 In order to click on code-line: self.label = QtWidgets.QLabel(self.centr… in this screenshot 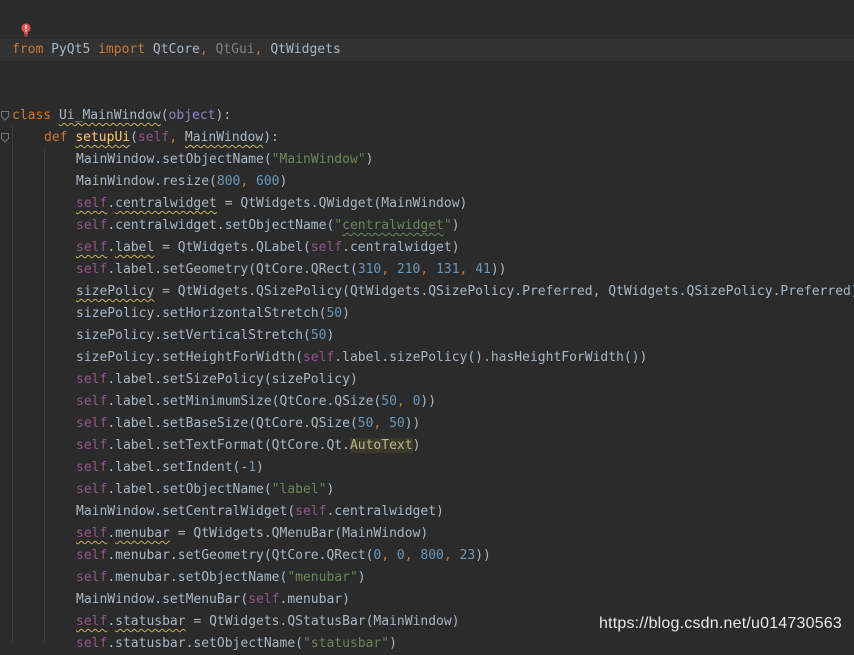, I will do `click(427, 248)`.